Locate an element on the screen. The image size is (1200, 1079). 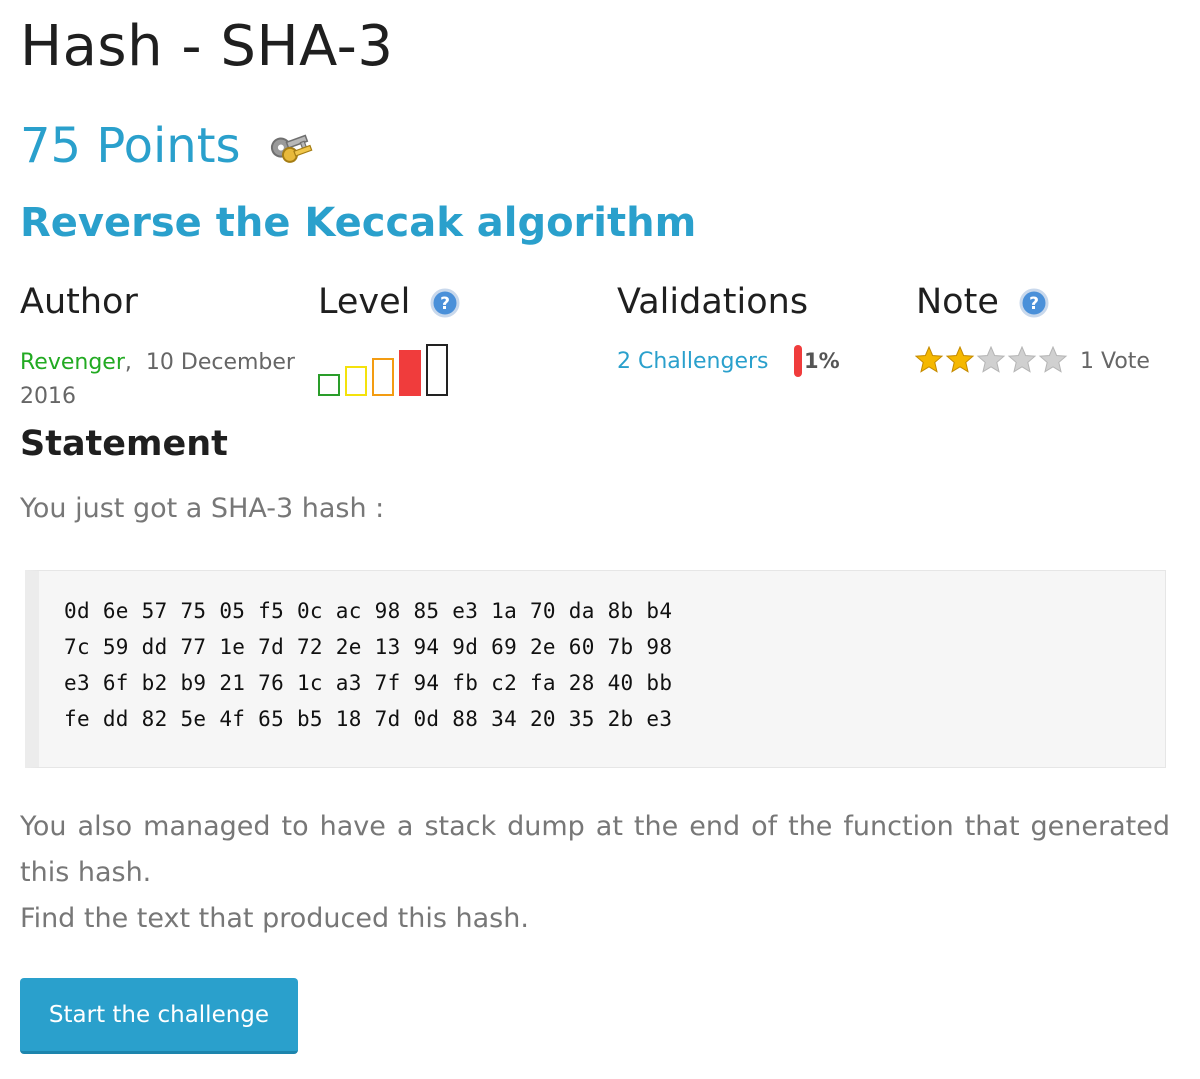
validation-percent-text: 1% is located at coordinates (822, 361).